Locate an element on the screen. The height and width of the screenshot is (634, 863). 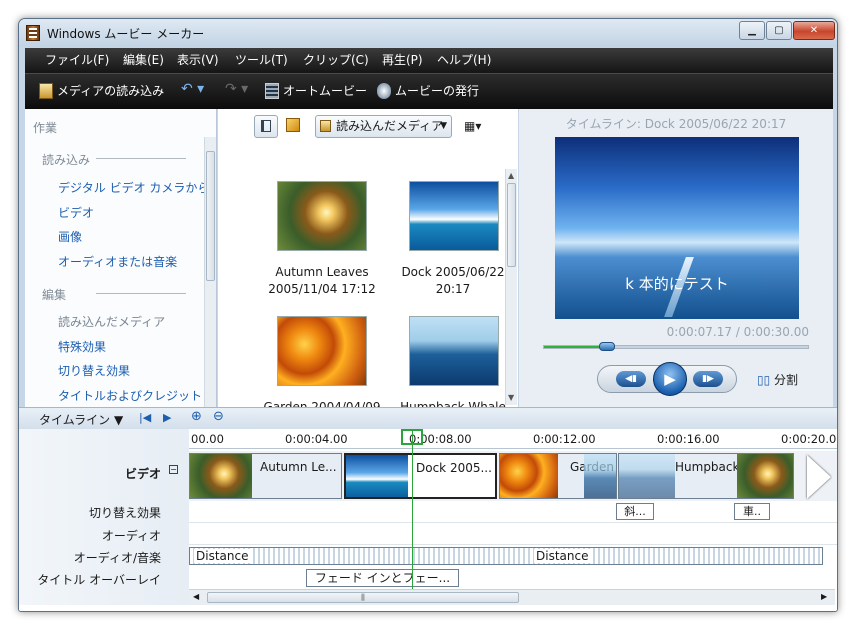
play-button: ▶ is located at coordinates (670, 379).